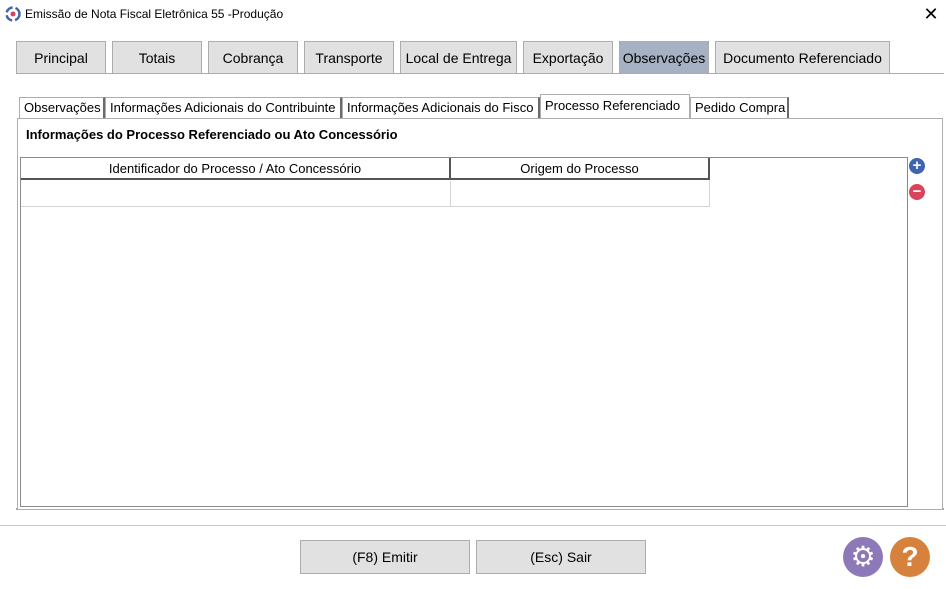 Image resolution: width=946 pixels, height=589 pixels. Describe the element at coordinates (349, 57) in the screenshot. I see `tab-transporte: Transporte` at that location.